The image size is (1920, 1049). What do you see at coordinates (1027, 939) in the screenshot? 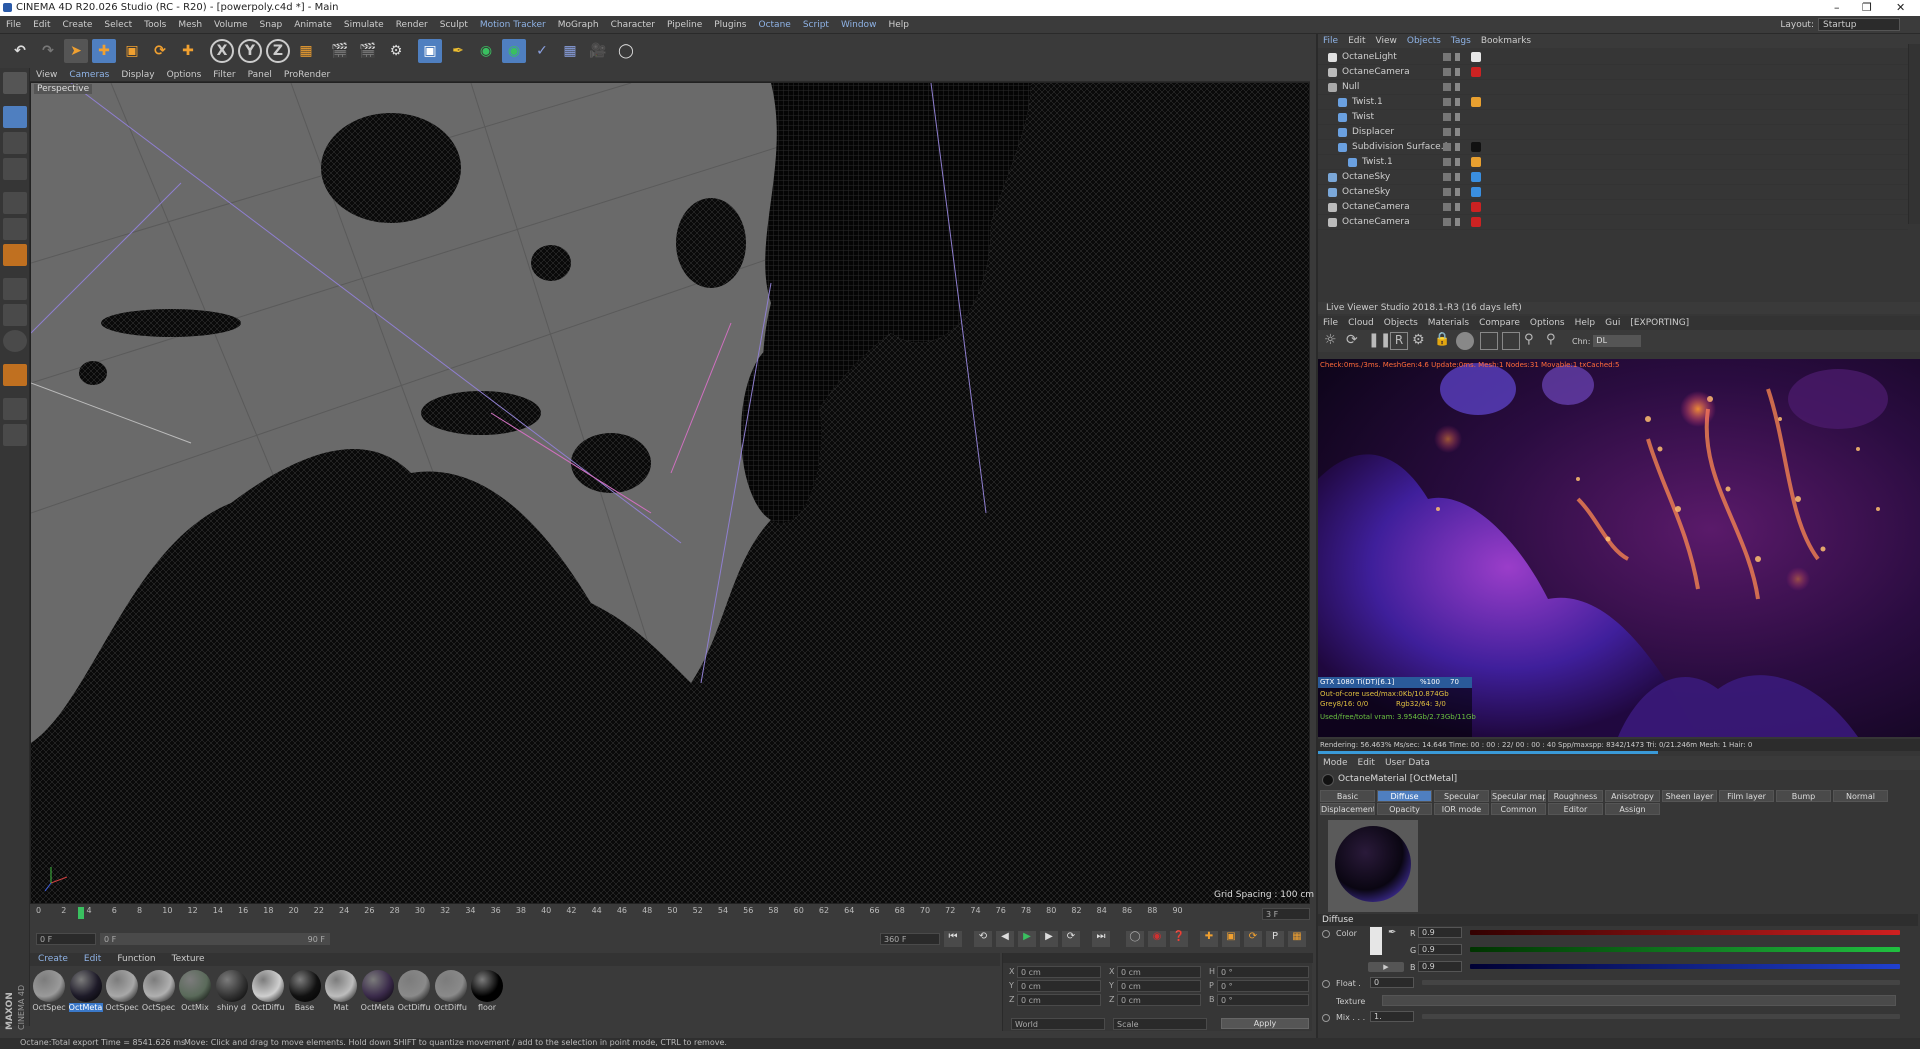
I see `play-icon: ▶` at bounding box center [1027, 939].